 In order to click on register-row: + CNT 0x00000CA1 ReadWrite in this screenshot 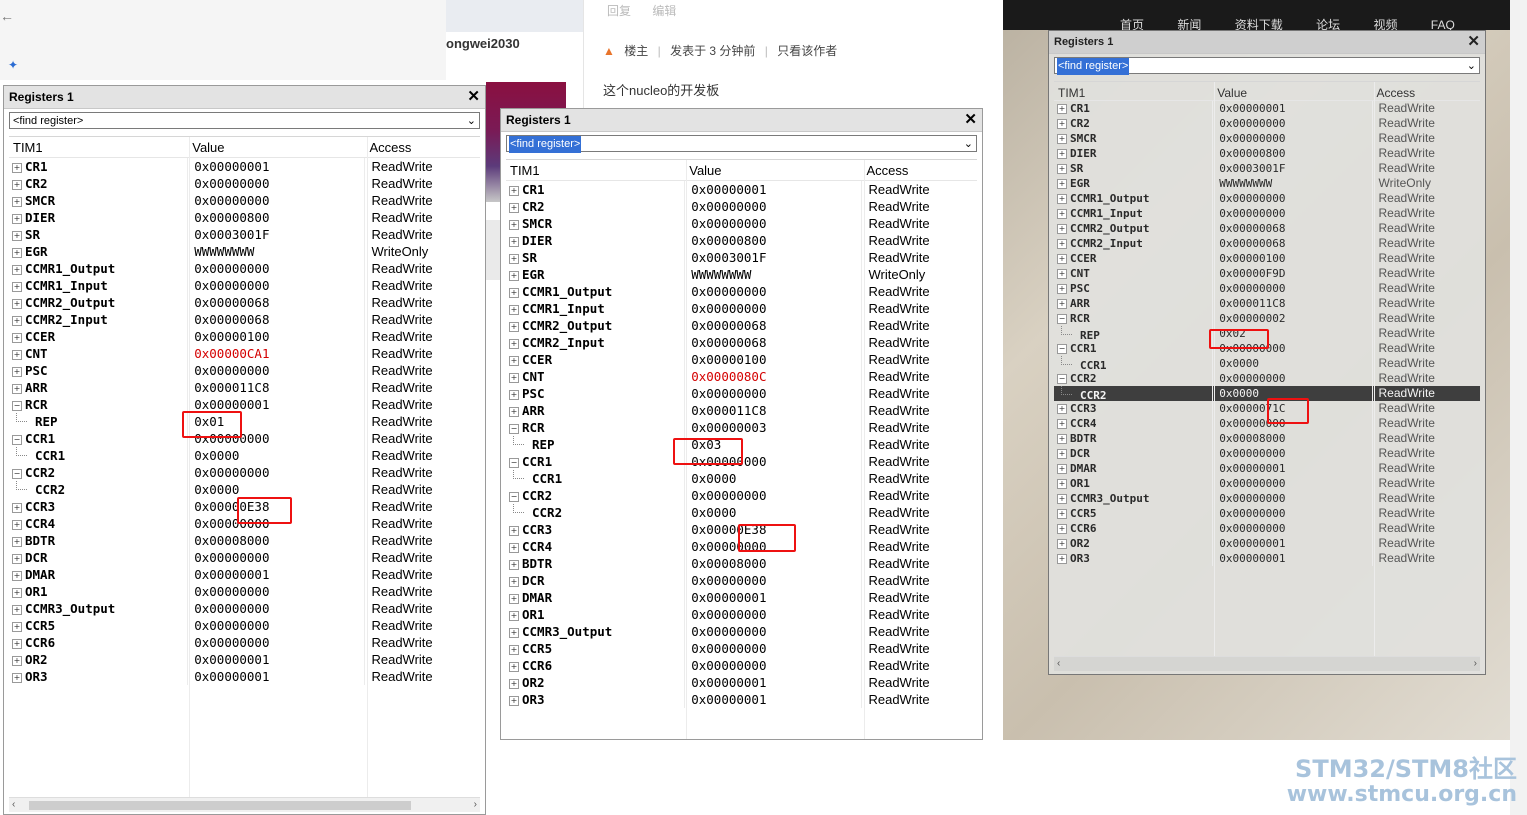, I will do `click(244, 353)`.